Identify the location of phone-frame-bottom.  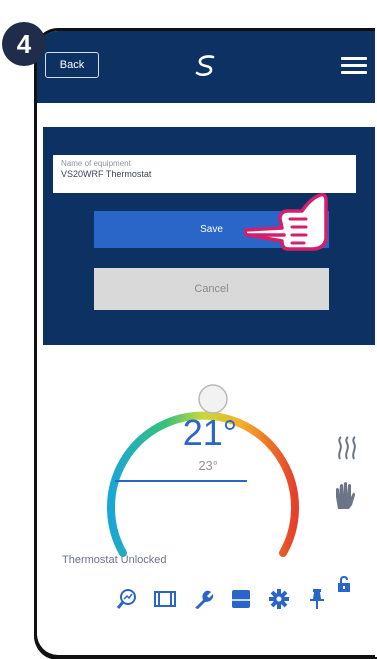
(205, 639).